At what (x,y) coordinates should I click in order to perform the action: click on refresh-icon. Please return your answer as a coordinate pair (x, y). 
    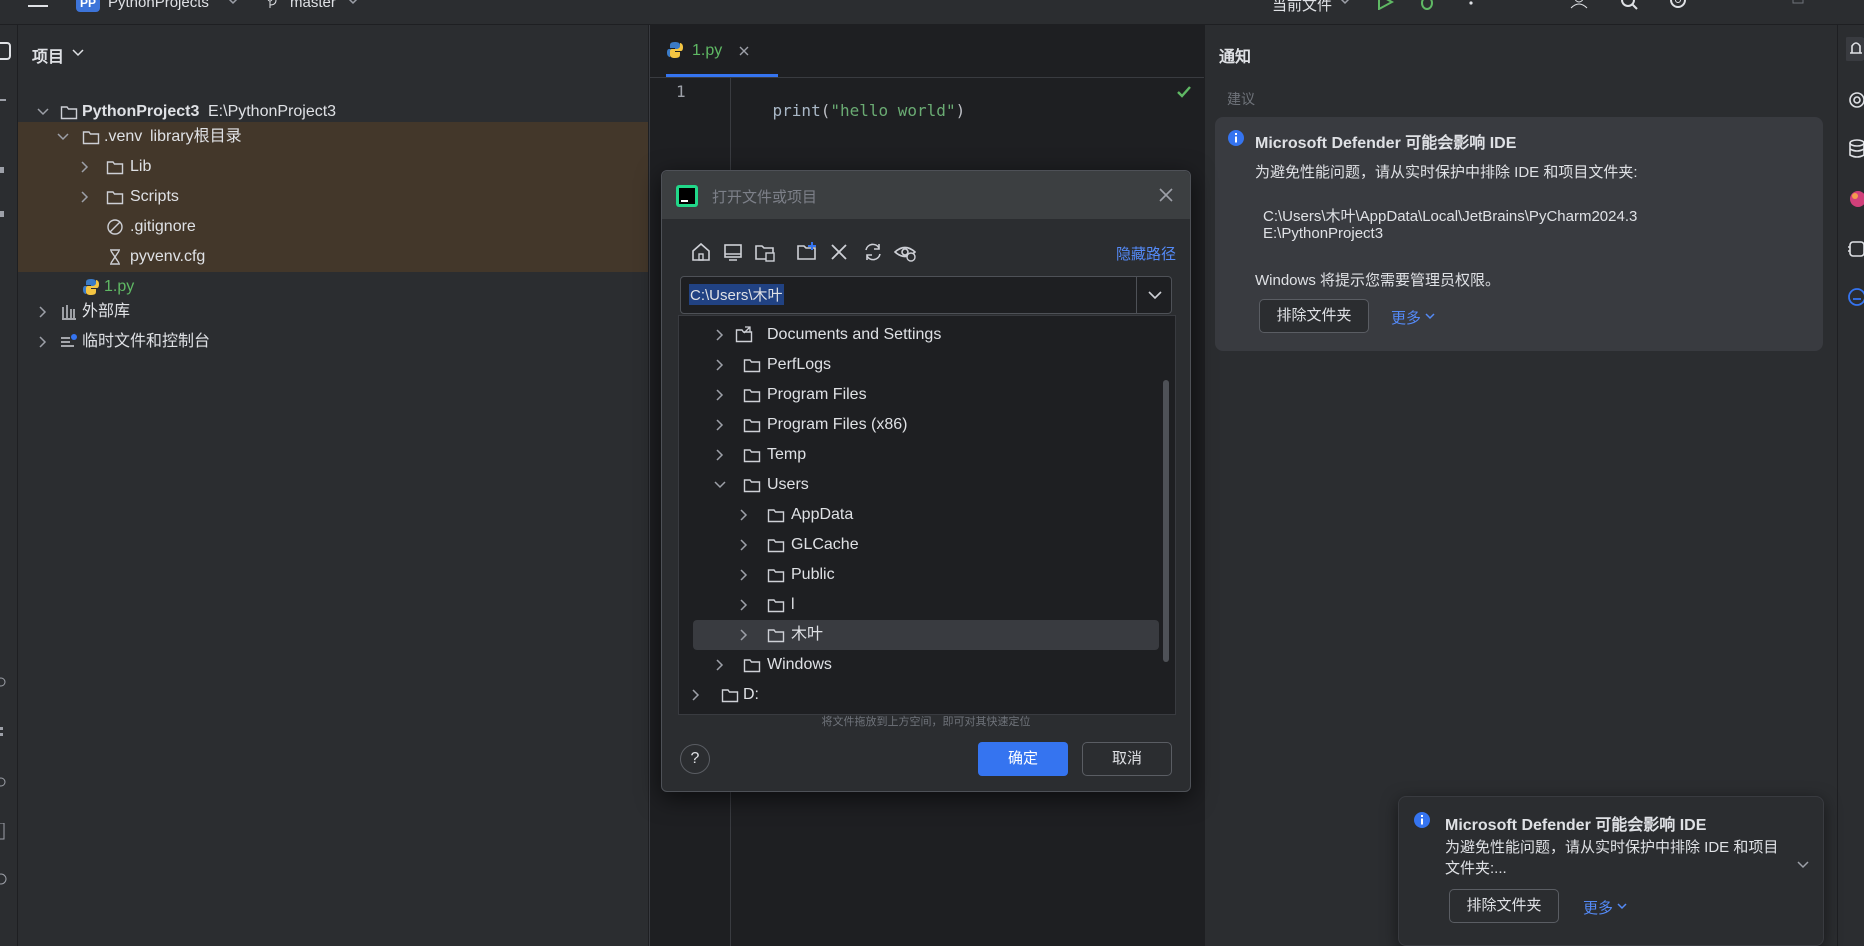
    Looking at the image, I should click on (873, 252).